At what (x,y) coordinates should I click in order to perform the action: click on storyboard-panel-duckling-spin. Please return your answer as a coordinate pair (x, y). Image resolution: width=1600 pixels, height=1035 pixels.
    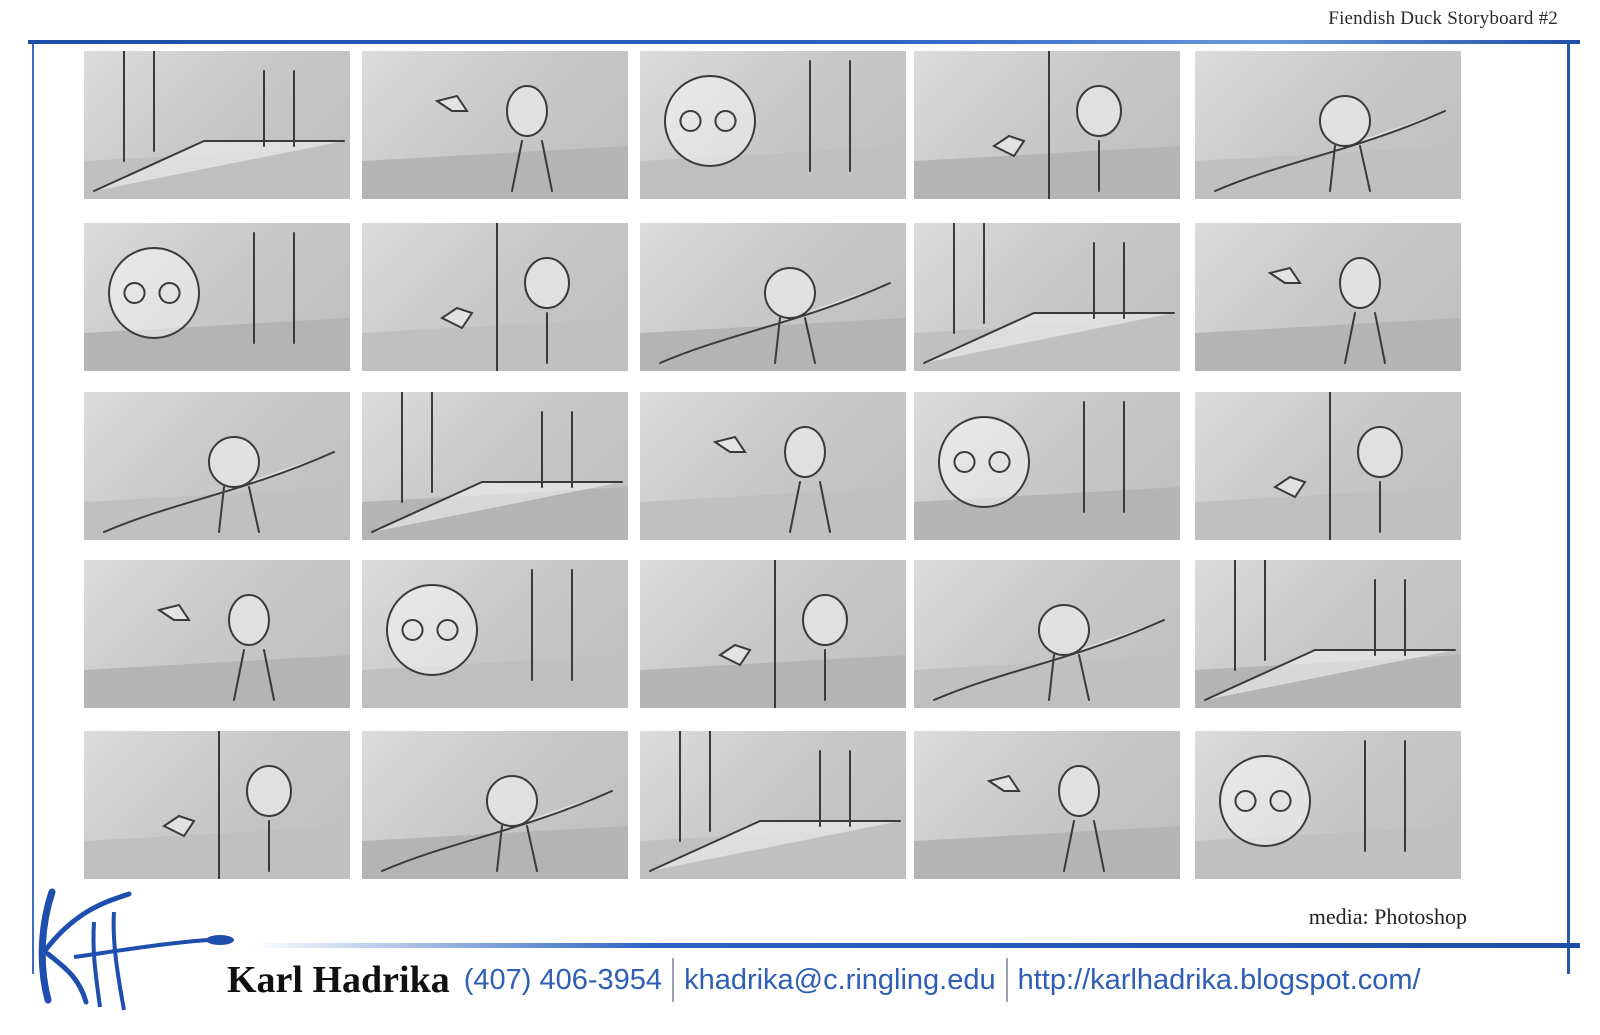
    Looking at the image, I should click on (495, 634).